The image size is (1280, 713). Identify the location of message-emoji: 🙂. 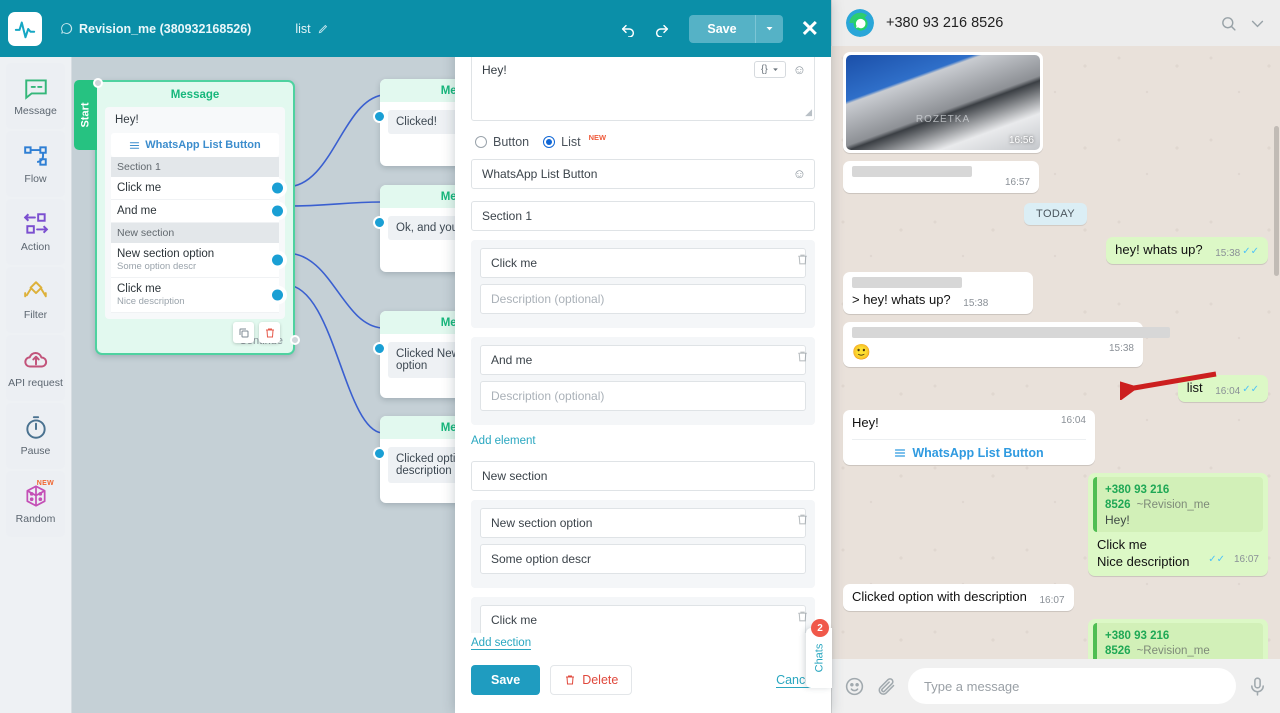
(861, 352).